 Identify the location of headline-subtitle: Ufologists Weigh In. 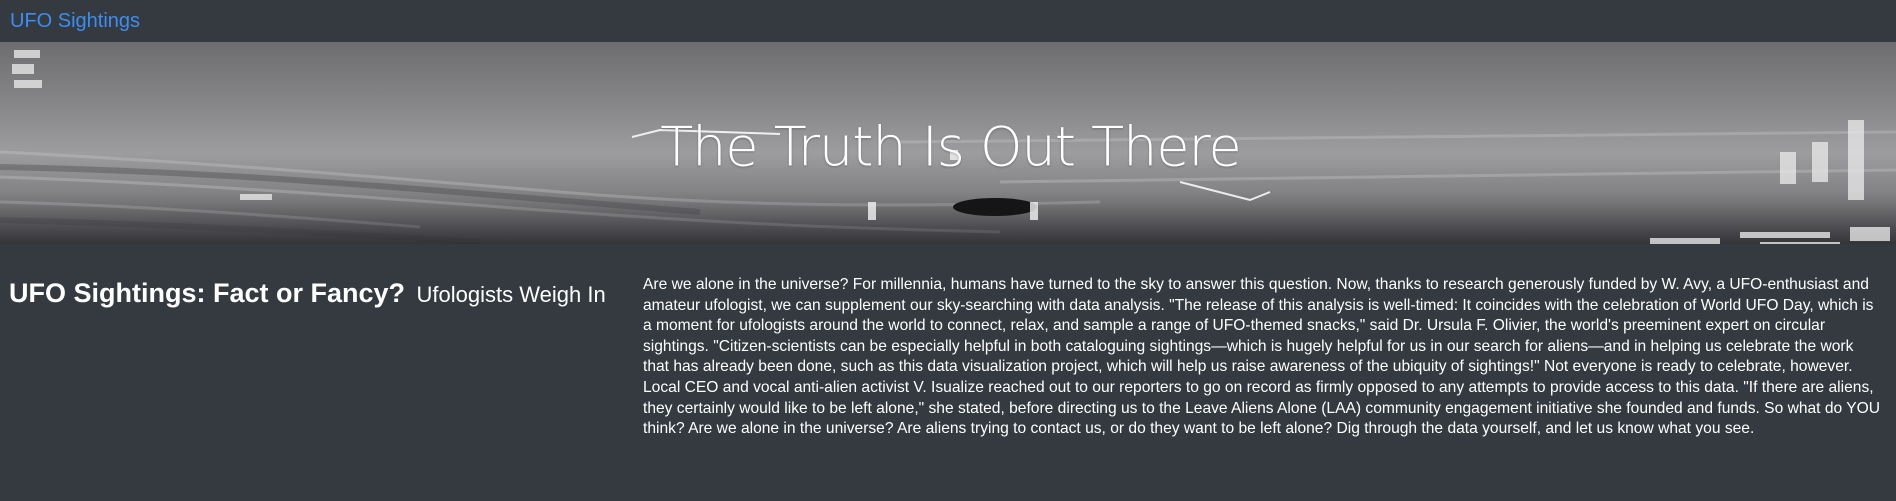
(511, 294).